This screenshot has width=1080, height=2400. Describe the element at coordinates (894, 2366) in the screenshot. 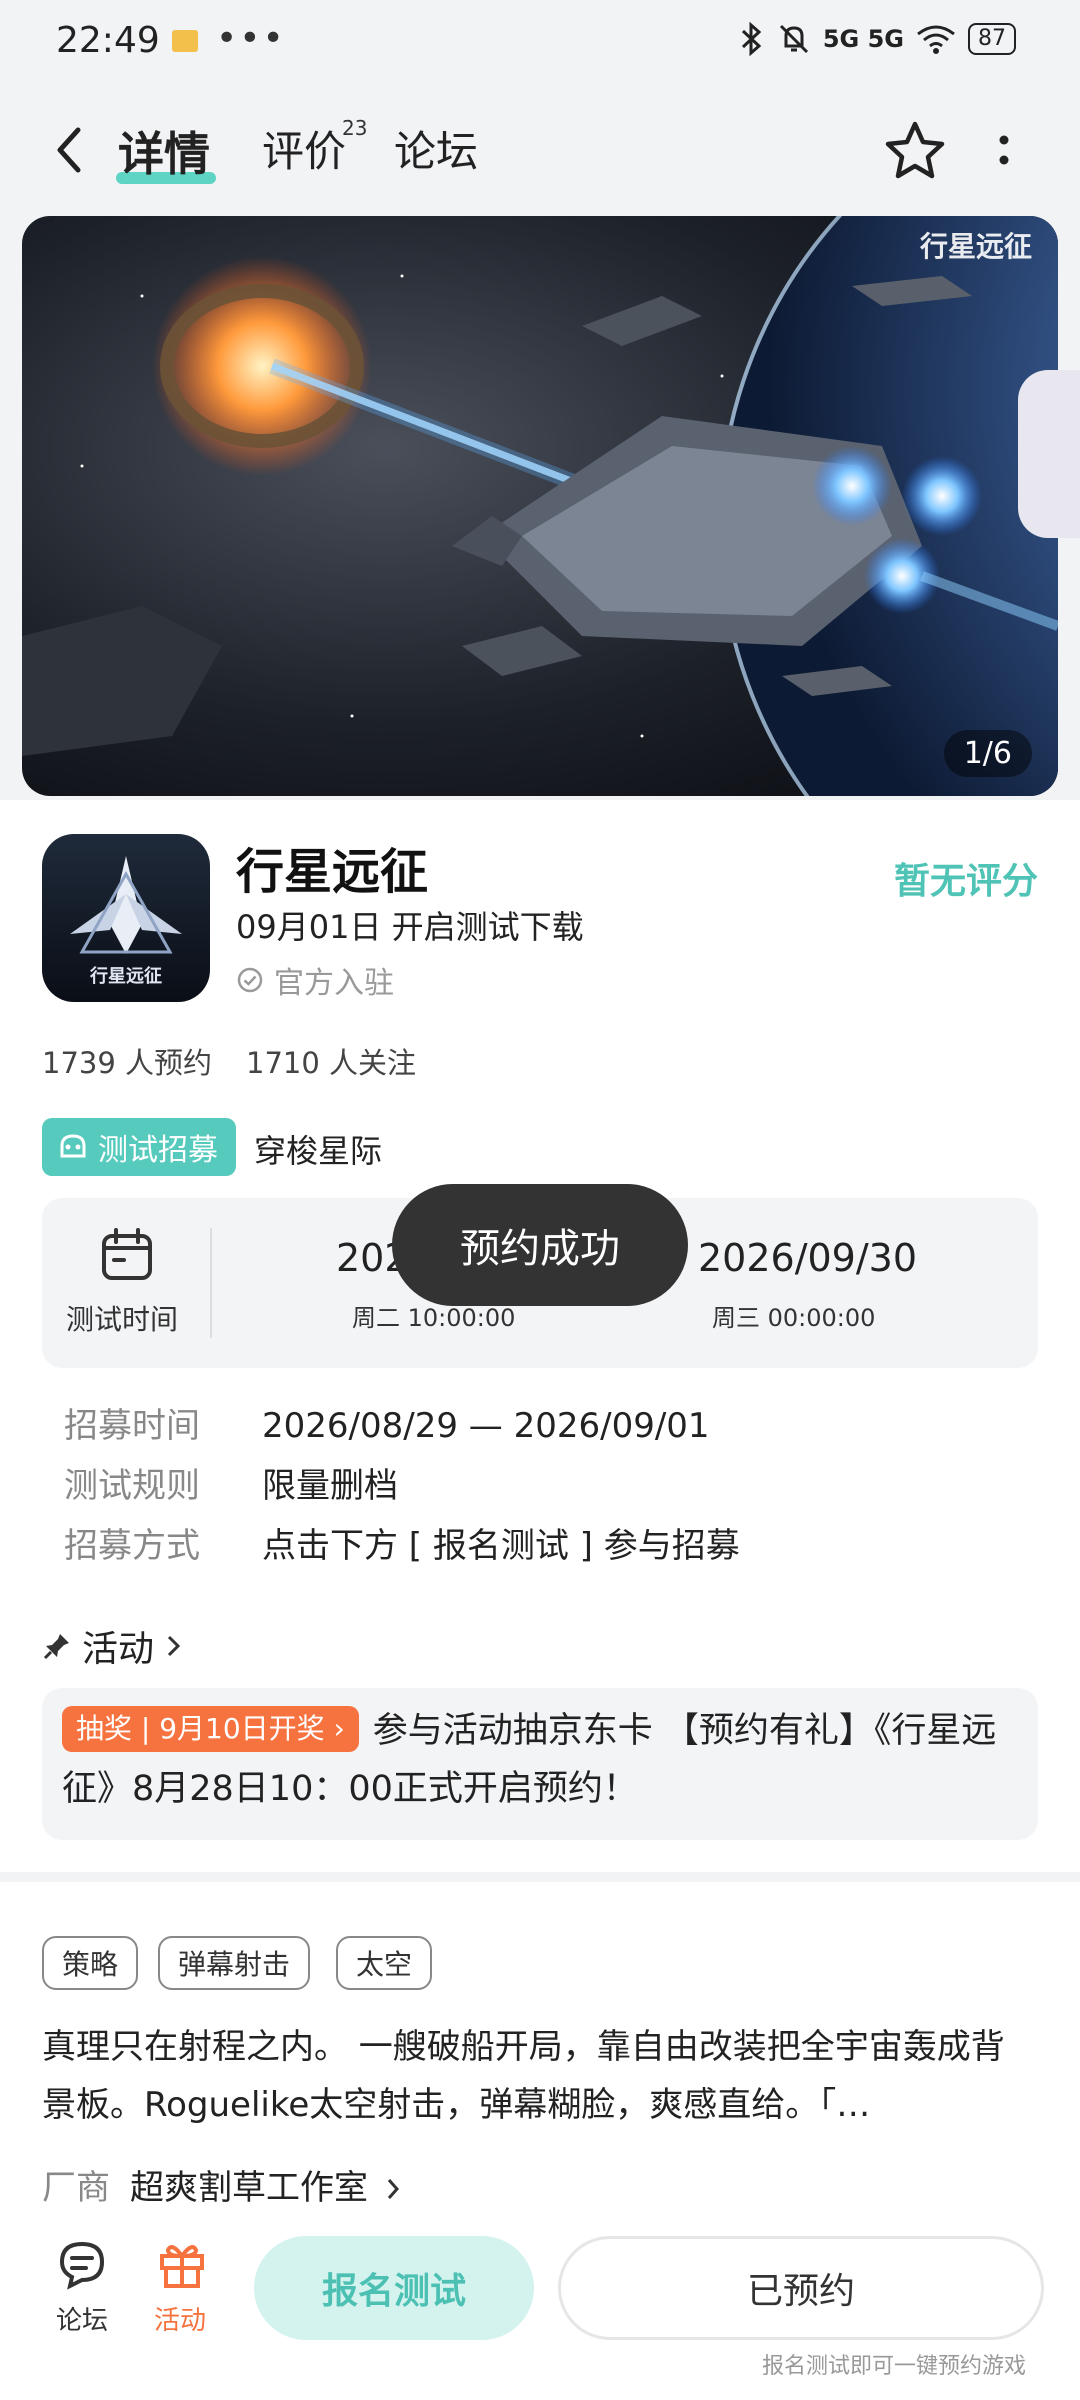

I see `signup-hint: 报名测试即可一键预约游戏` at that location.